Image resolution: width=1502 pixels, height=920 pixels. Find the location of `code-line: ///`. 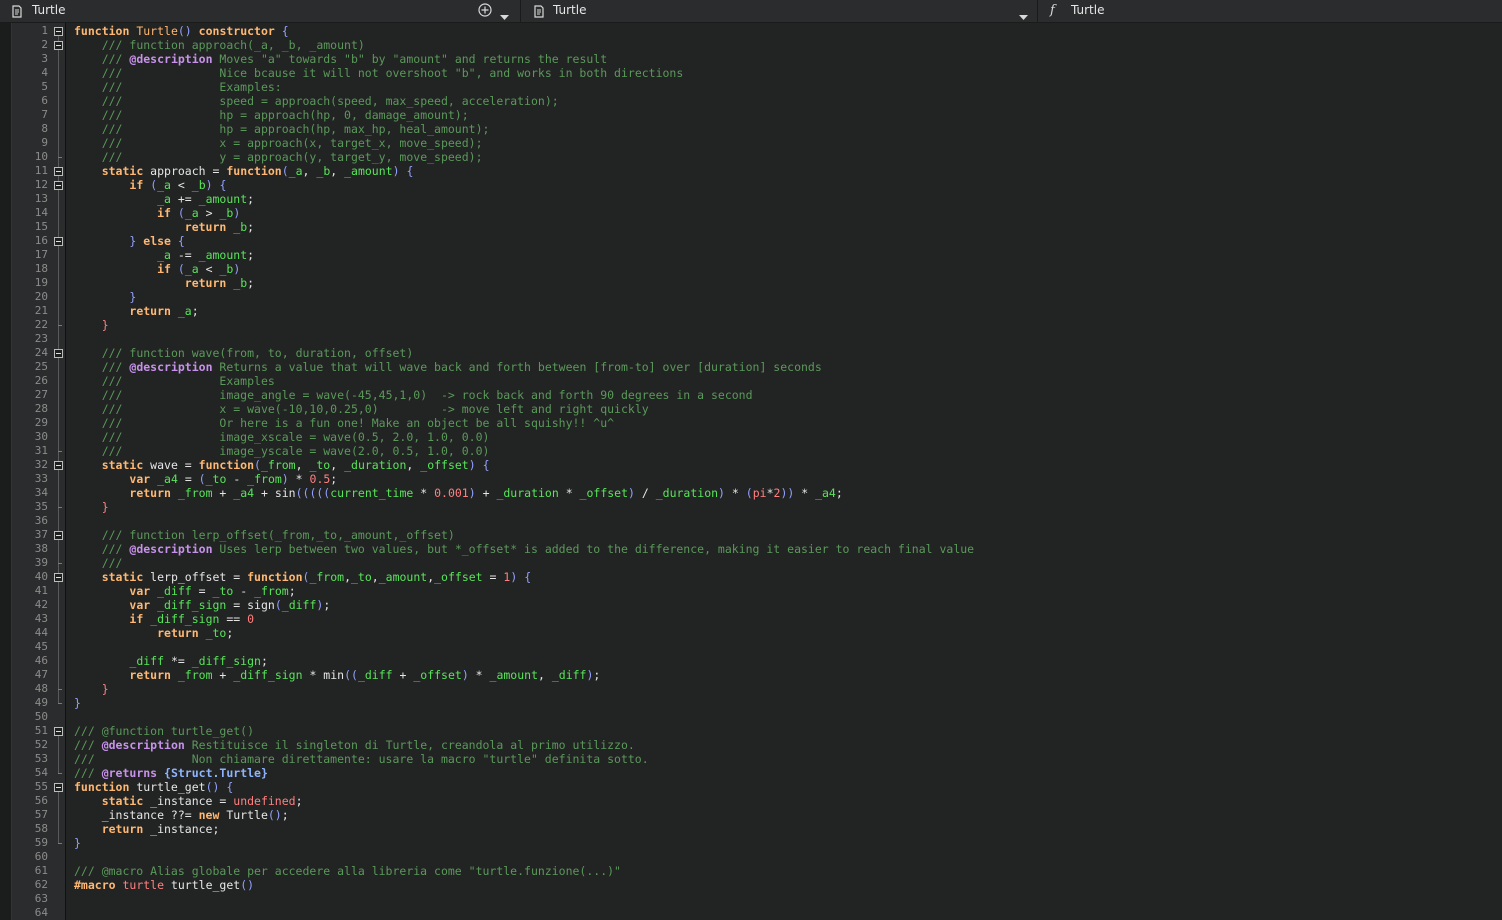

code-line: /// is located at coordinates (788, 563).